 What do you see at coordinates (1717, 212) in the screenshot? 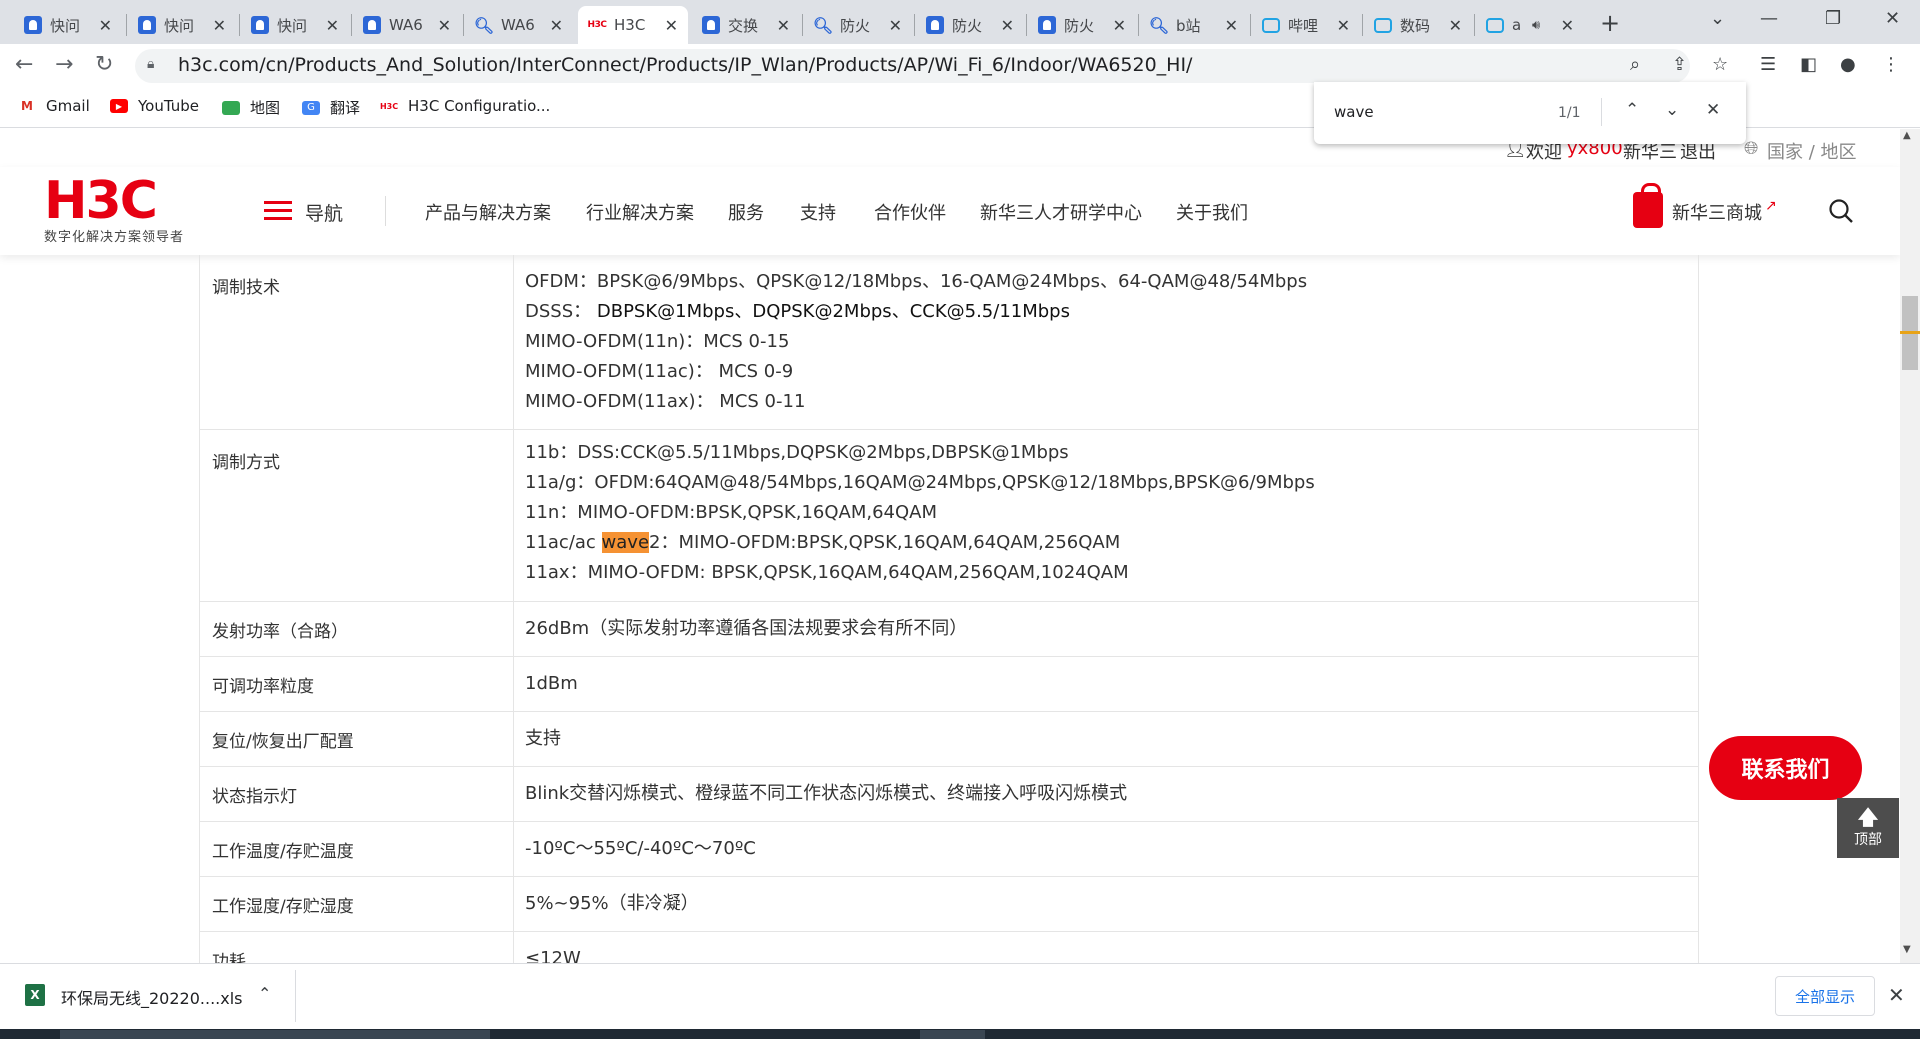
I see `shop-link: 新华三商城` at bounding box center [1717, 212].